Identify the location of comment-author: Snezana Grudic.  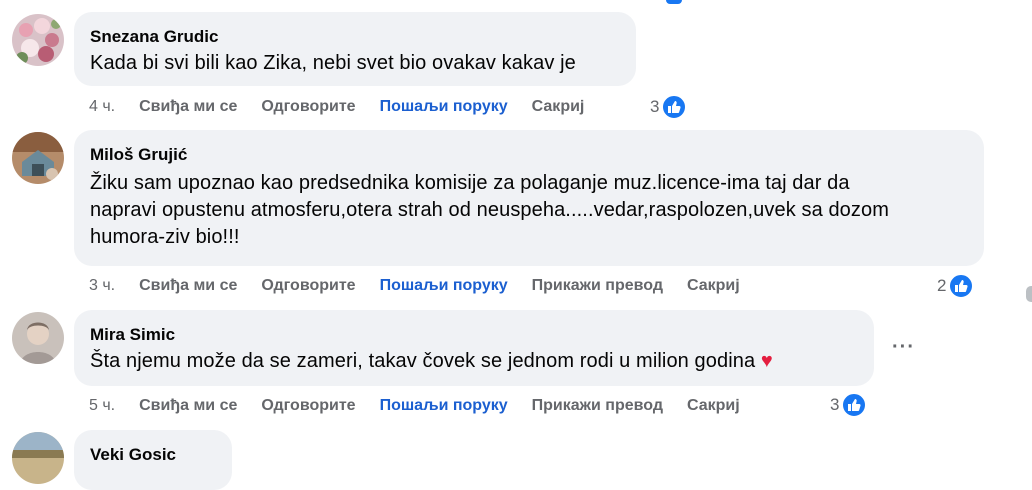
(355, 37).